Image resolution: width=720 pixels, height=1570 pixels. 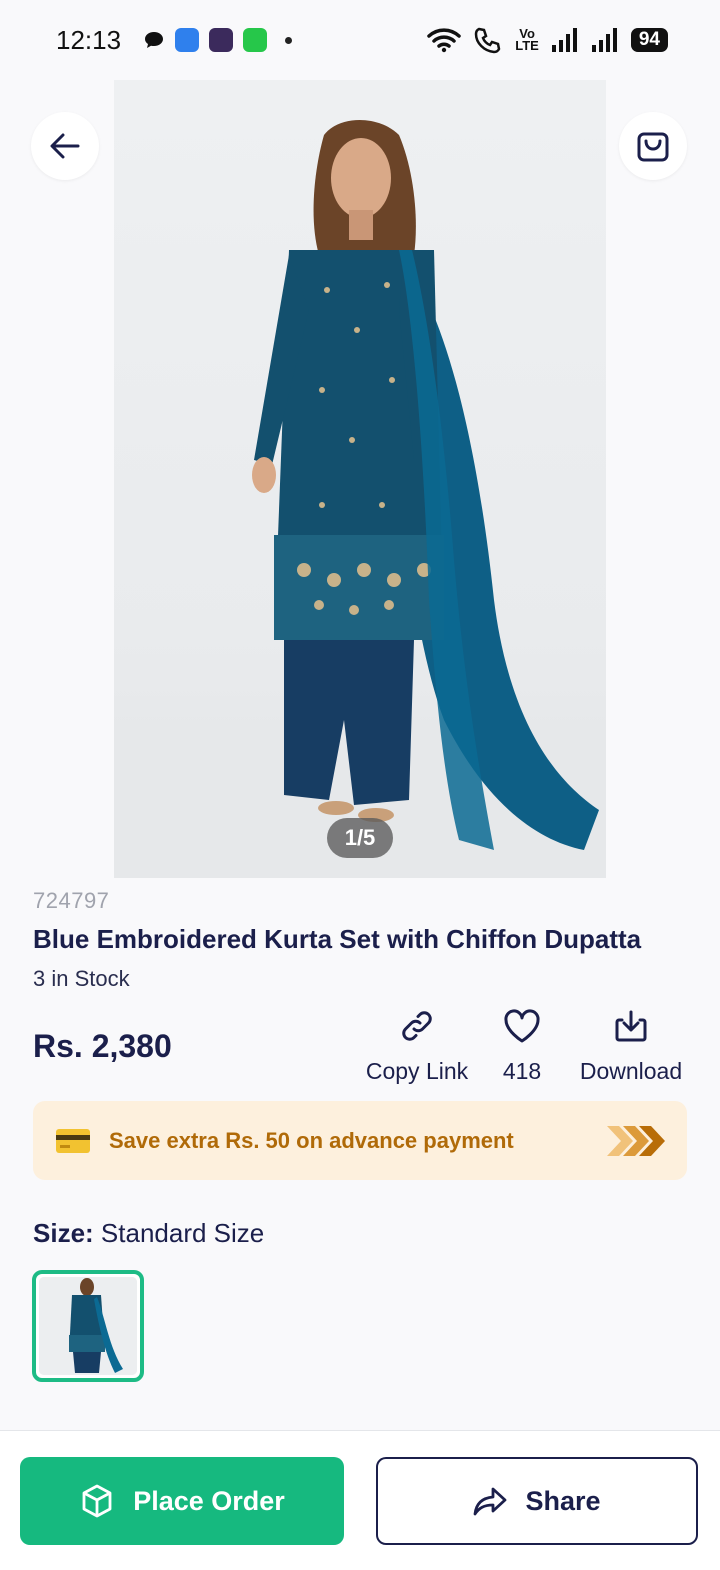 I want to click on place-order-button: Place Order, so click(x=182, y=1501).